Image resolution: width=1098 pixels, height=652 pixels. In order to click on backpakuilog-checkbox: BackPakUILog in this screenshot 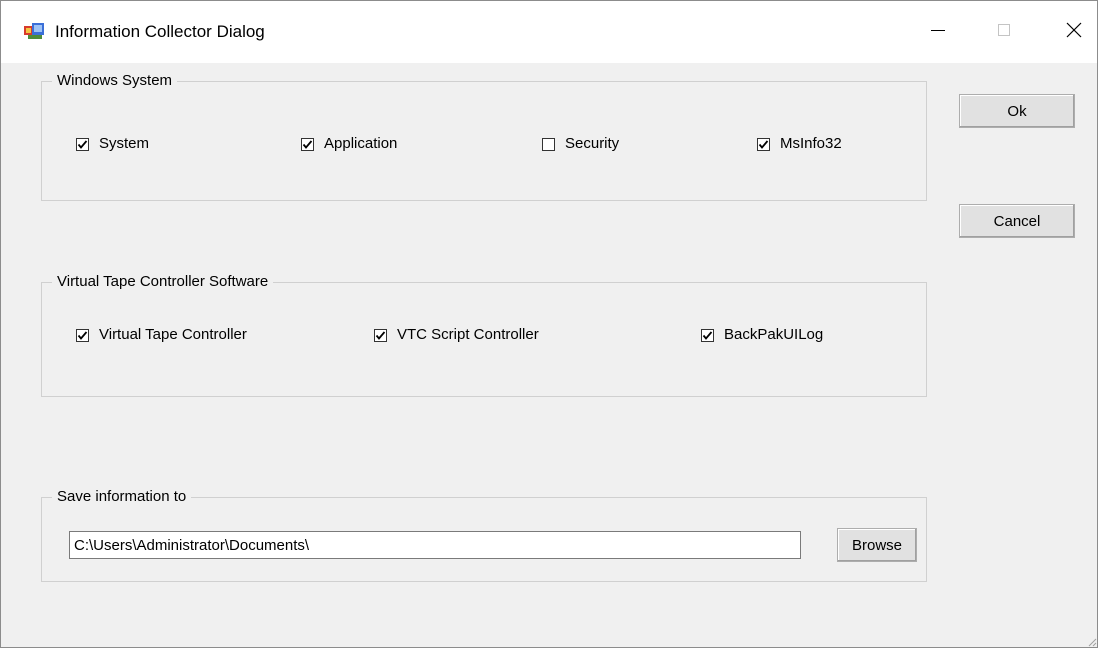, I will do `click(762, 335)`.